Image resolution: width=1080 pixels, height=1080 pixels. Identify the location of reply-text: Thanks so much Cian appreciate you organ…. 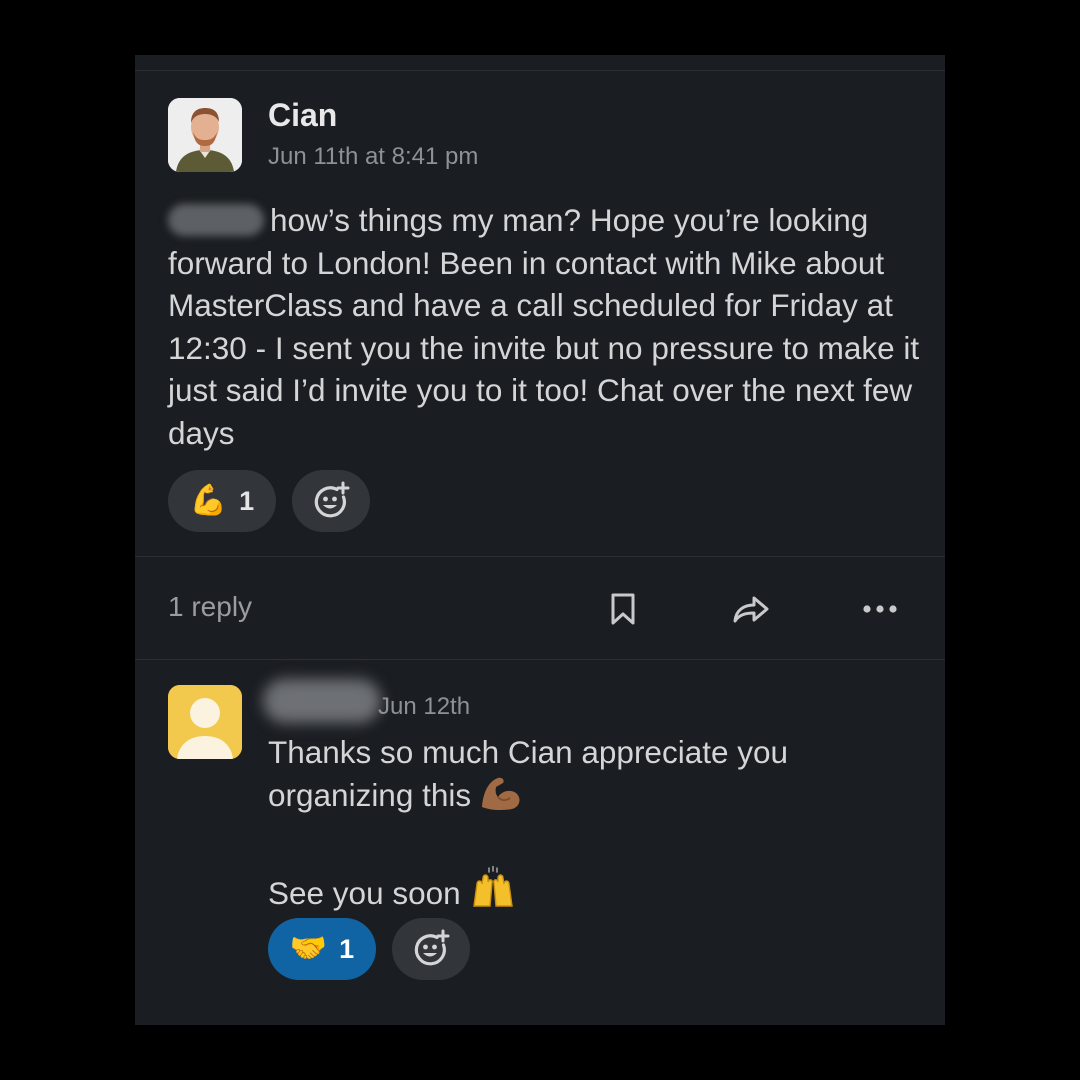
(598, 826).